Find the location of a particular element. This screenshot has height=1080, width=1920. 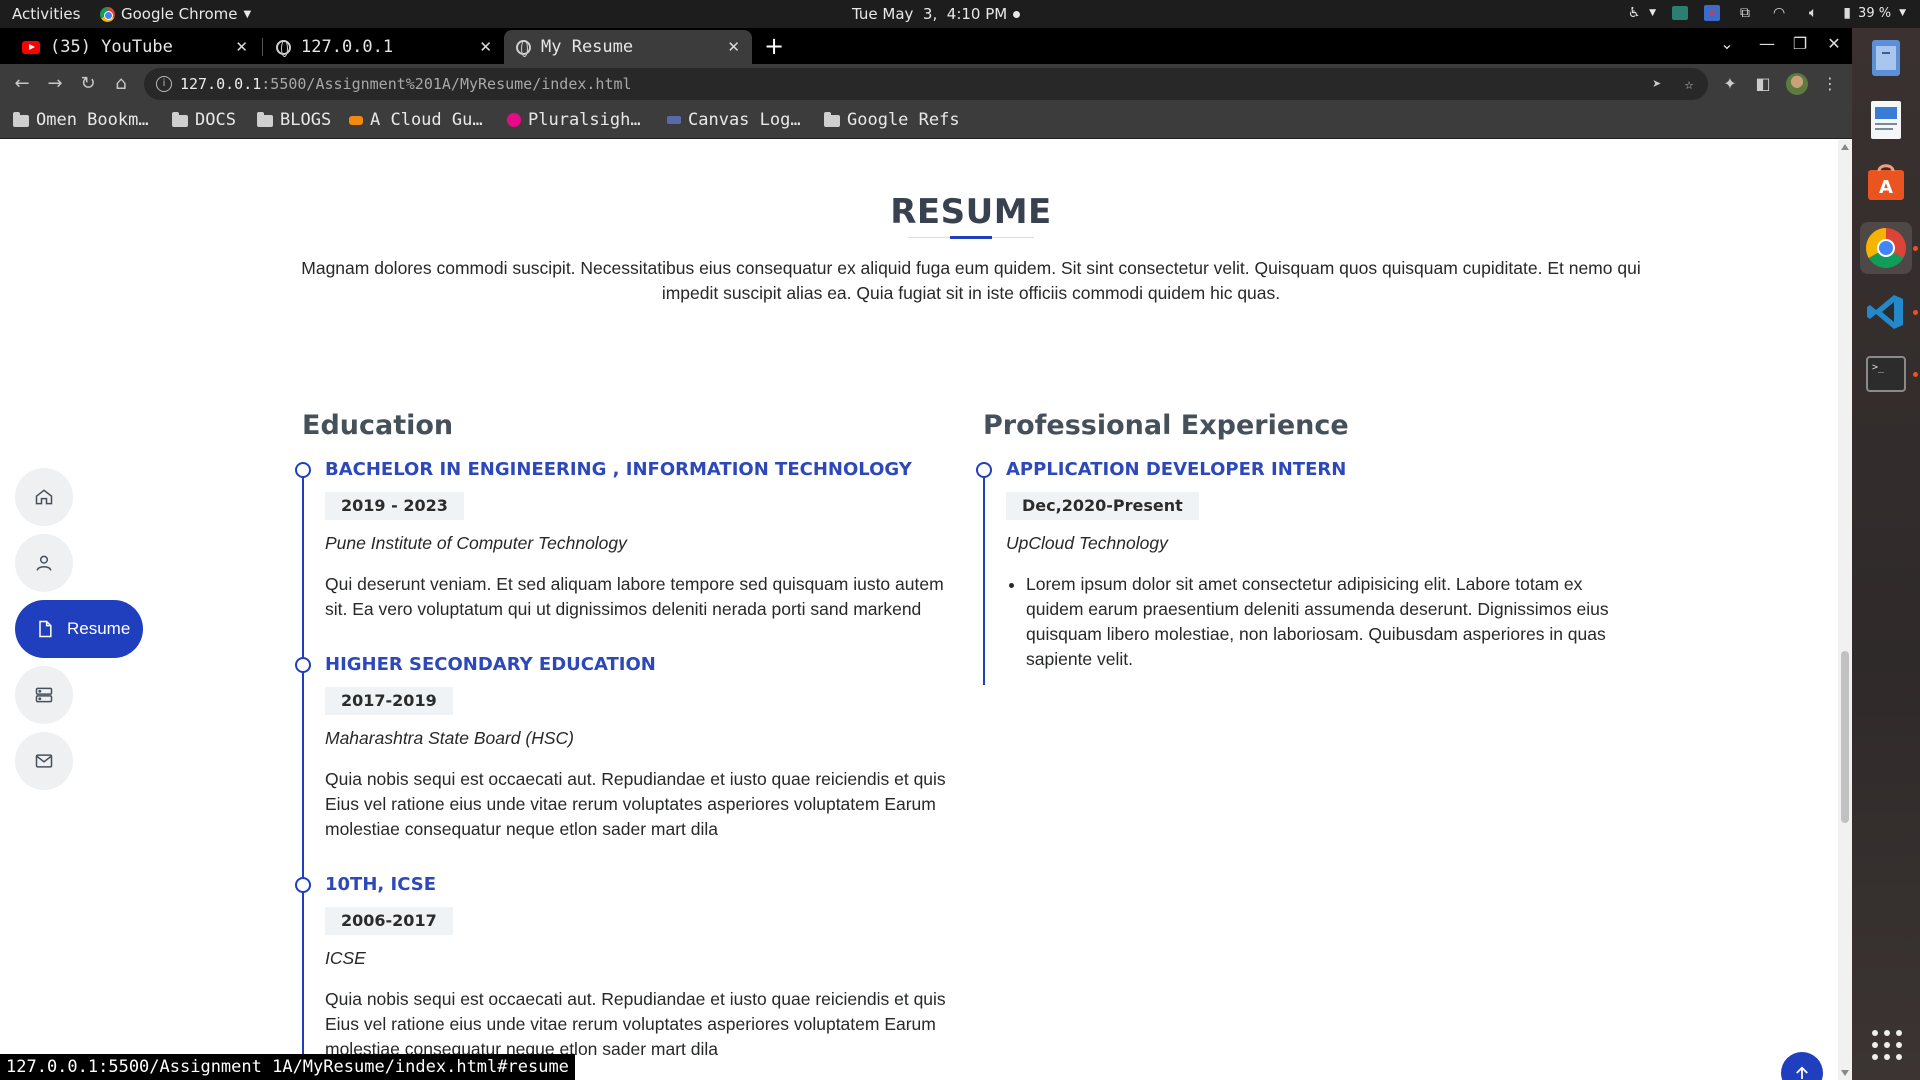

scroll-down-arrow-icon is located at coordinates (1845, 1073).